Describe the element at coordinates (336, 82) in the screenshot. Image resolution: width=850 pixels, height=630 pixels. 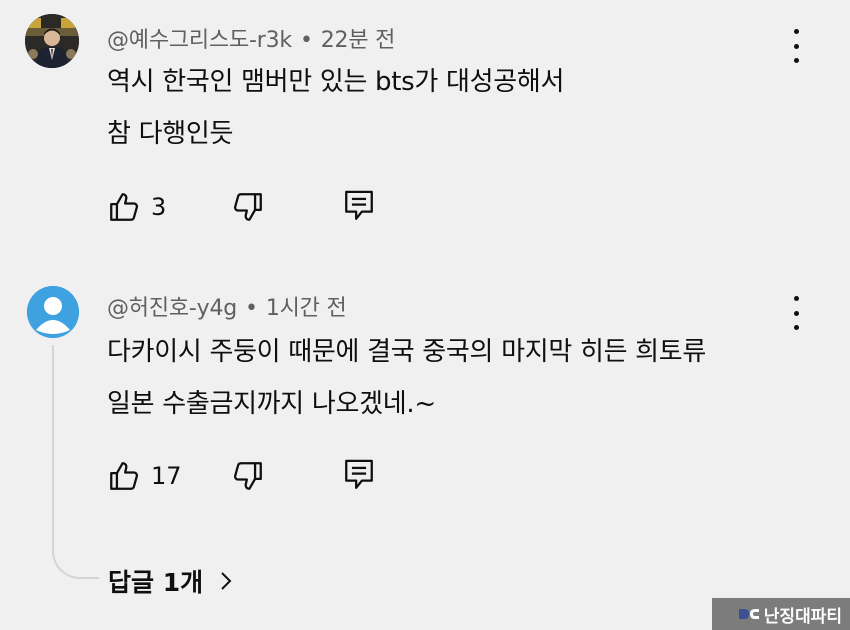
I see `comment-line: 역시 한국인 맴버만 있는 bts가 대성공해서` at that location.